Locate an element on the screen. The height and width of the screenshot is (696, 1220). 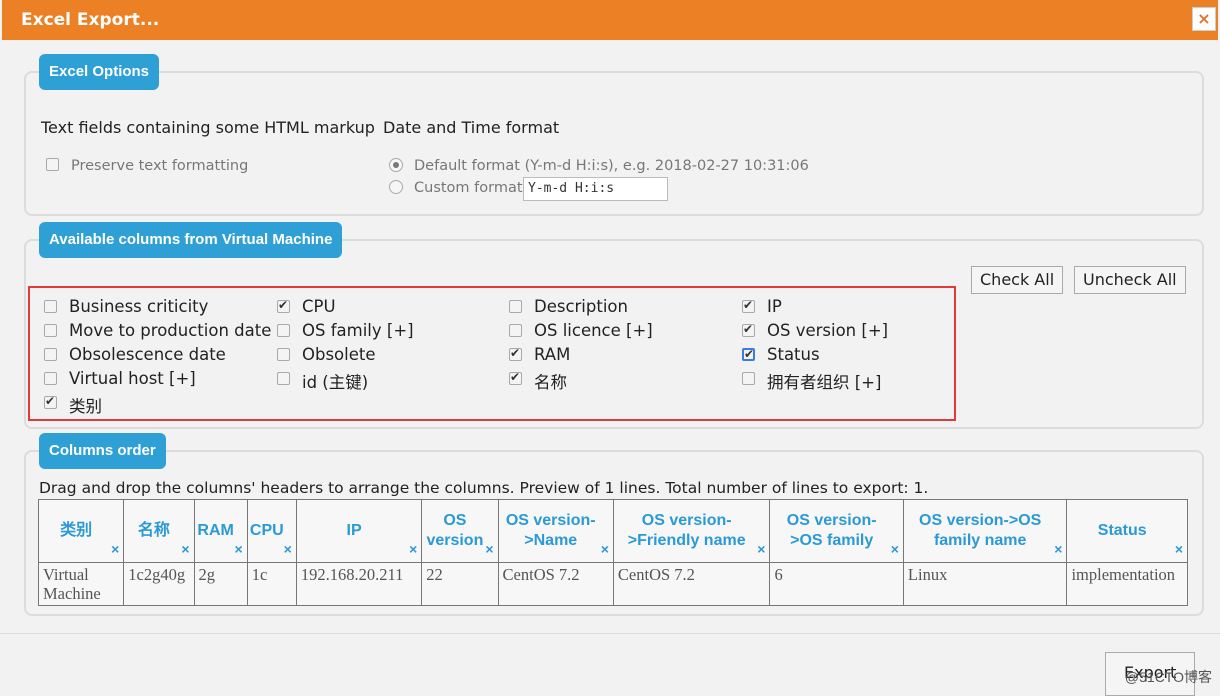
column-header-label: 类别 is located at coordinates (76, 530).